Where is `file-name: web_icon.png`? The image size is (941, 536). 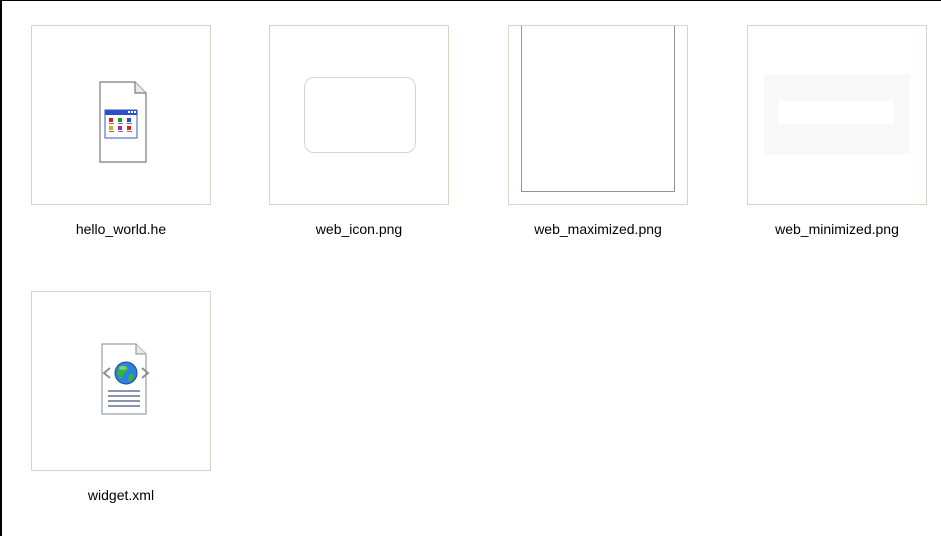
file-name: web_icon.png is located at coordinates (359, 229).